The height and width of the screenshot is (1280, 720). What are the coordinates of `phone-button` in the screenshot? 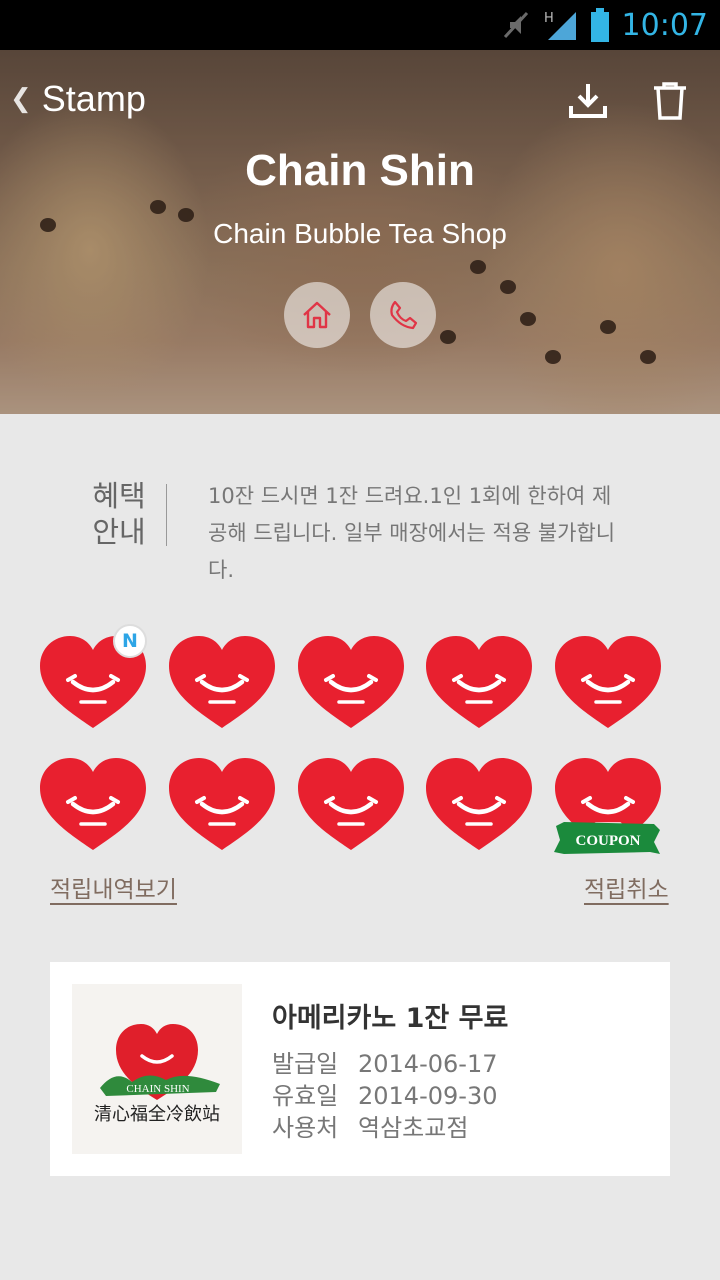 It's located at (403, 315).